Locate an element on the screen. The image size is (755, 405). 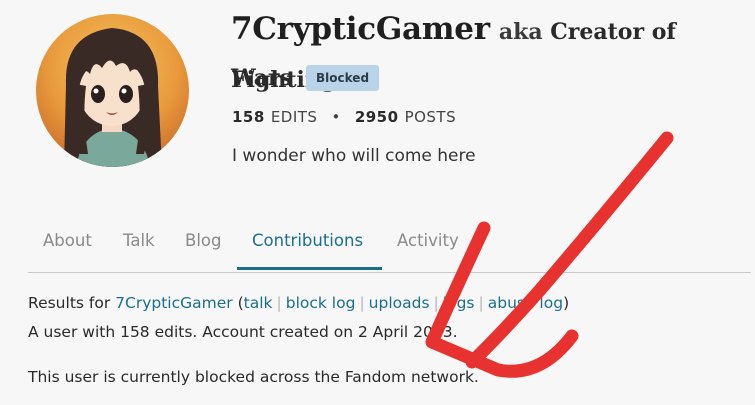
tab-contributions: Contributions is located at coordinates (307, 240).